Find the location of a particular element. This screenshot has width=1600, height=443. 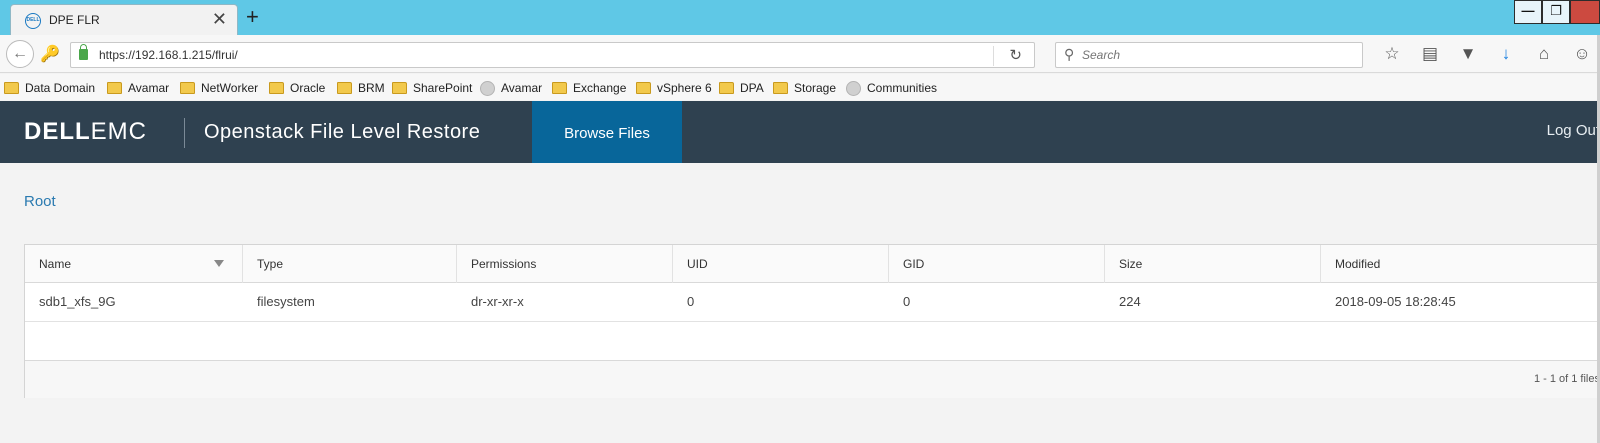

cell-size: 224 is located at coordinates (1130, 301).